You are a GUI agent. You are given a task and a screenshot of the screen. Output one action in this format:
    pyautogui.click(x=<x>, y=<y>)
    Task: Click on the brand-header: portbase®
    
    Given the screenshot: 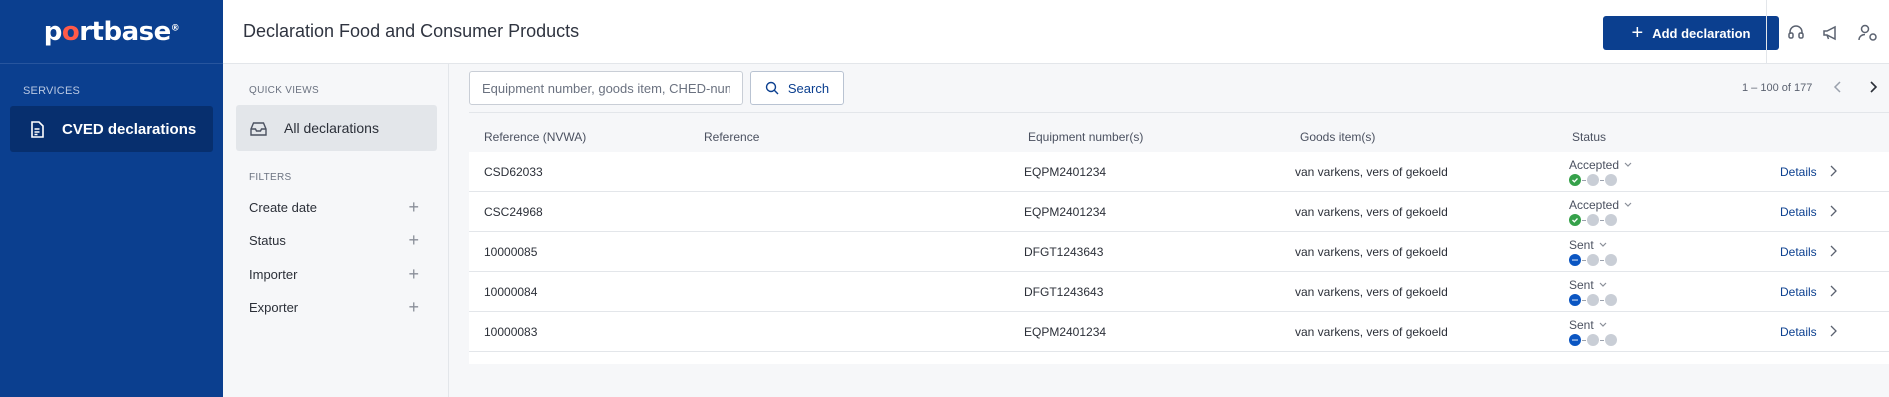 What is the action you would take?
    pyautogui.click(x=111, y=32)
    